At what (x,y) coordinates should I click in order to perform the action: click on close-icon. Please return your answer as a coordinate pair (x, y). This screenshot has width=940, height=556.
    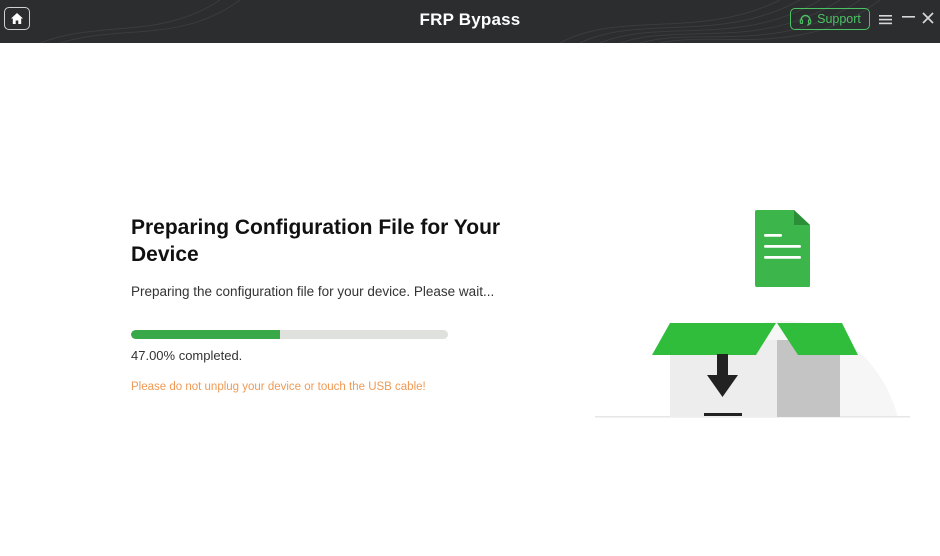
    Looking at the image, I should click on (928, 18).